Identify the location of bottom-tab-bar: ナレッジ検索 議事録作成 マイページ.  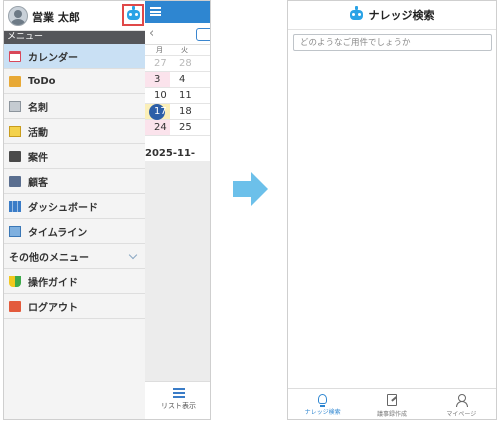
(392, 403).